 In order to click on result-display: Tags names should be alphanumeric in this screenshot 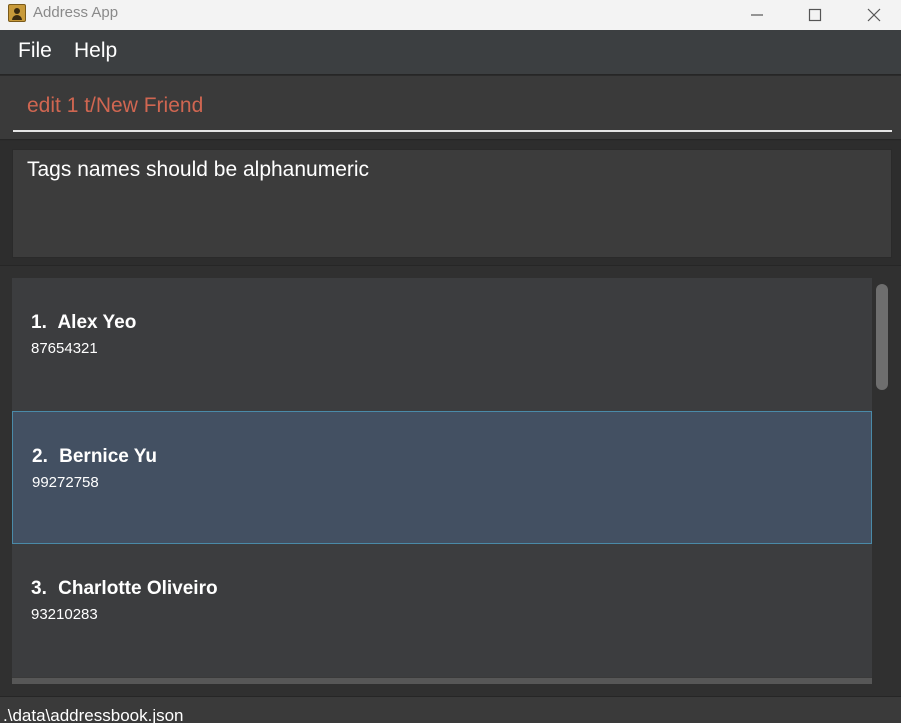, I will do `click(452, 203)`.